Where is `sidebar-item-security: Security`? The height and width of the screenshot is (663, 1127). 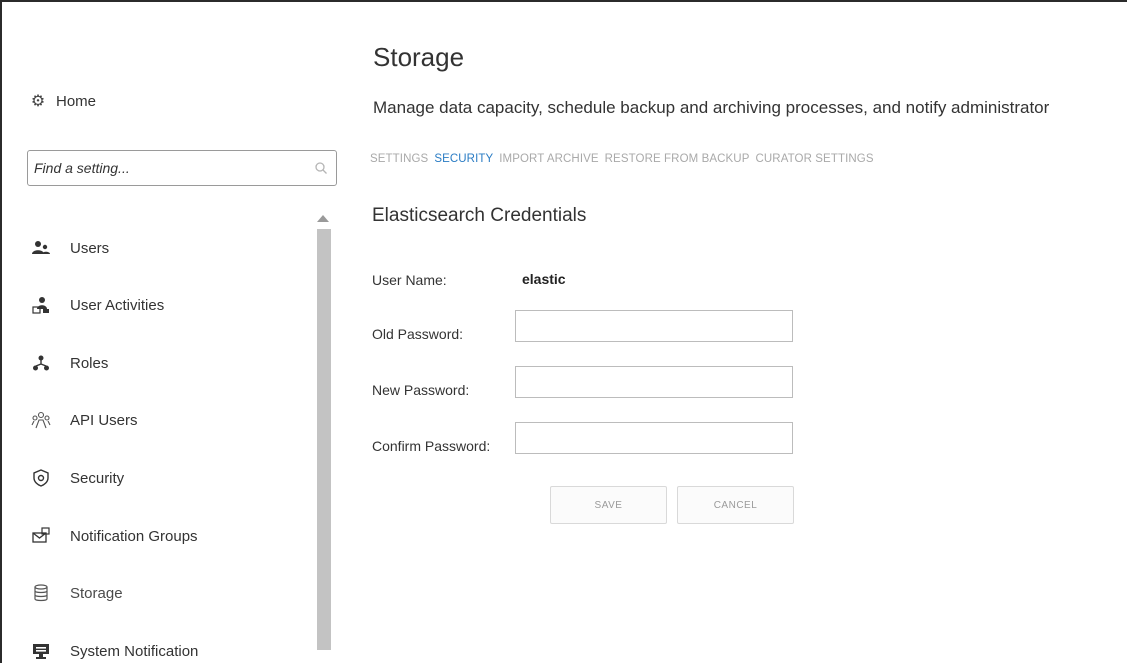
sidebar-item-security: Security is located at coordinates (77, 478).